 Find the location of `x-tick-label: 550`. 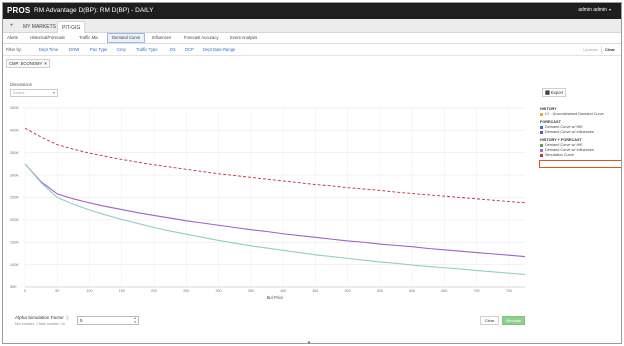

x-tick-label: 550 is located at coordinates (380, 291).